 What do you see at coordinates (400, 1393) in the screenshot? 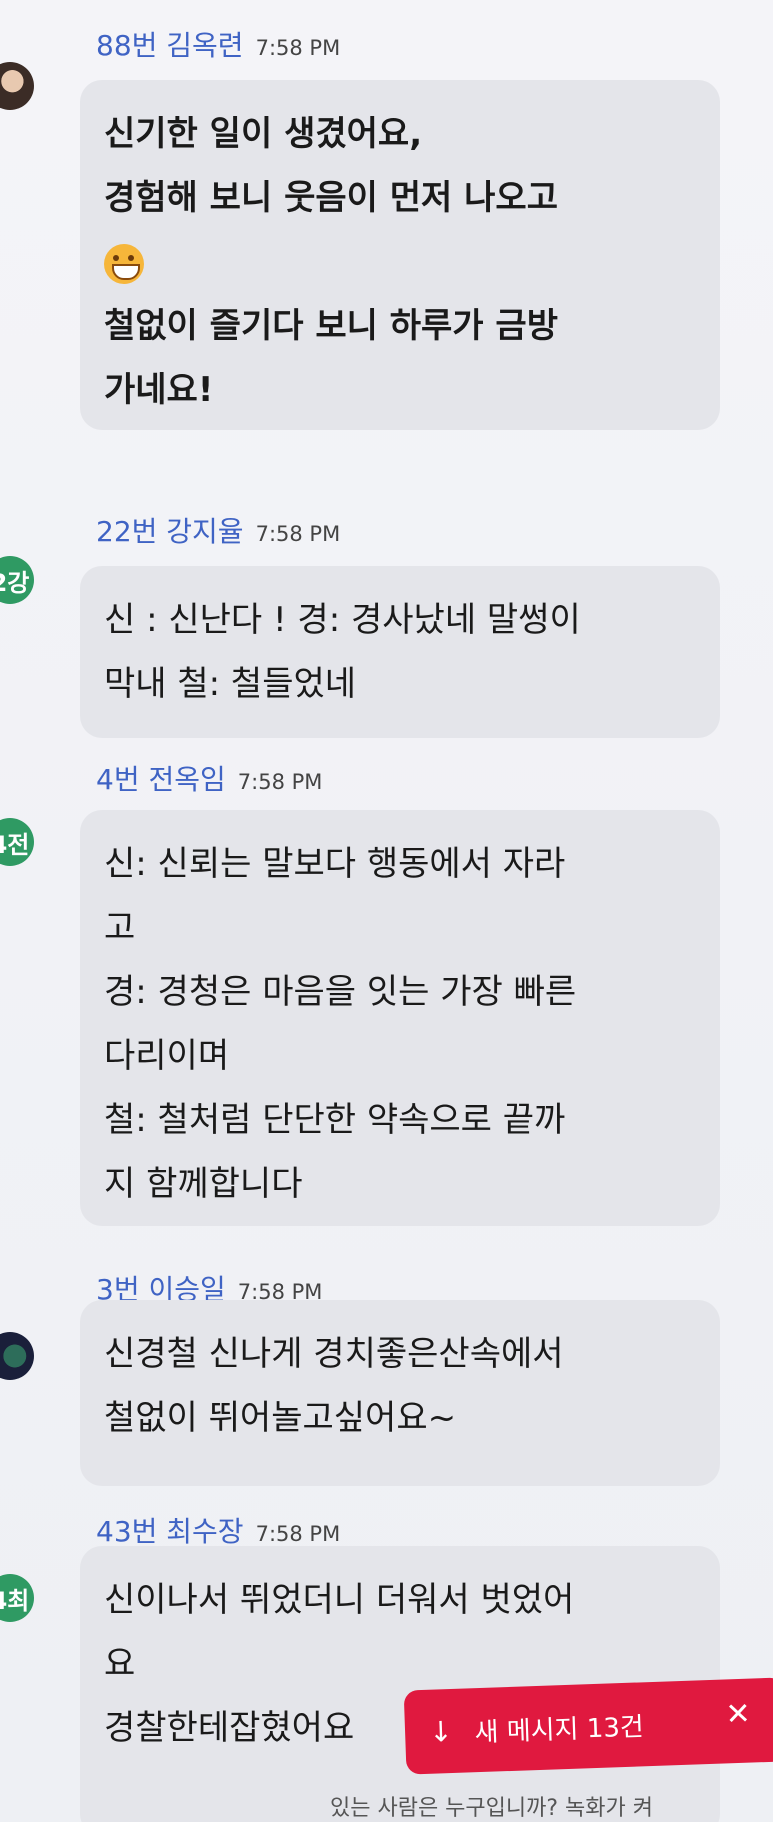
I see `message-bubble: 신경철 신나게 경치좋은산속에서 철없이 뛰어놀고싶어요~` at bounding box center [400, 1393].